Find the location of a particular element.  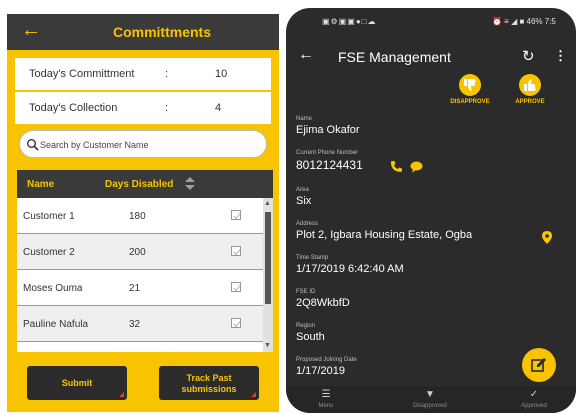

field-value-area: Six is located at coordinates (304, 201).